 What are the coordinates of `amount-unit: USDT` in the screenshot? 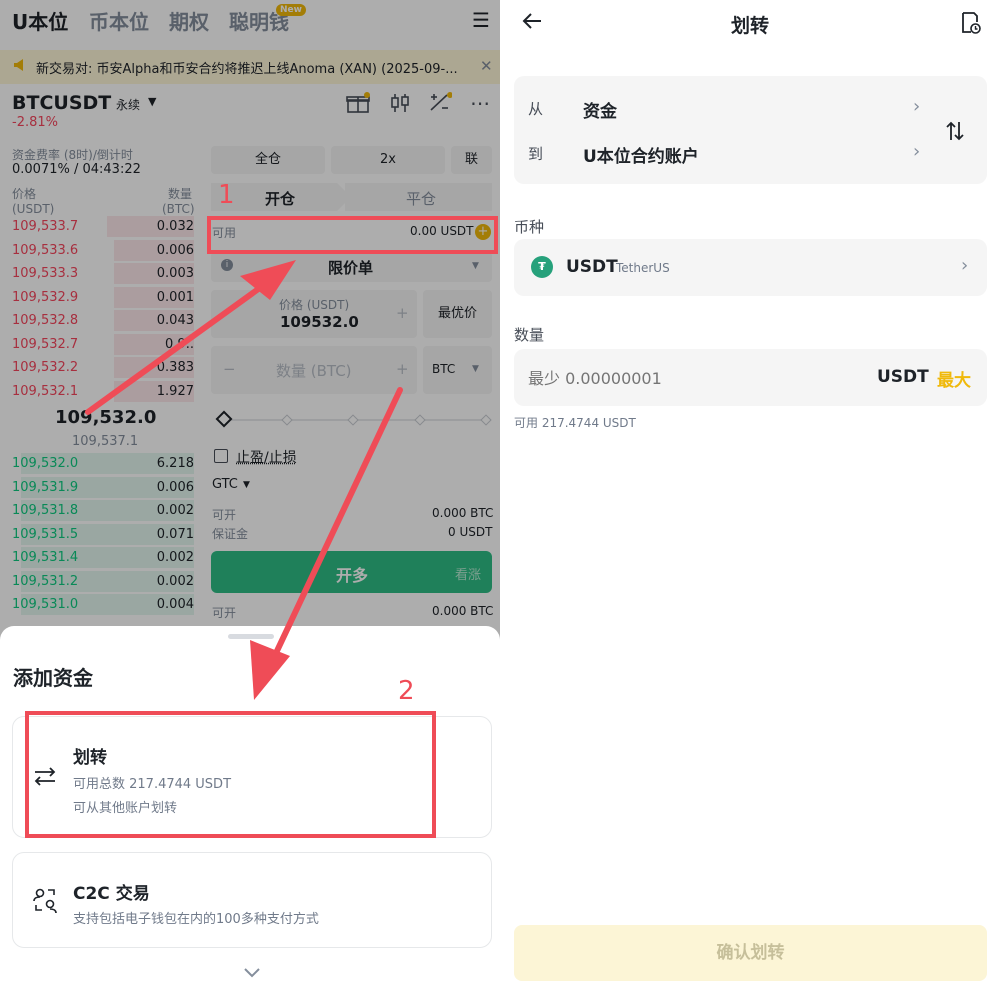 It's located at (903, 377).